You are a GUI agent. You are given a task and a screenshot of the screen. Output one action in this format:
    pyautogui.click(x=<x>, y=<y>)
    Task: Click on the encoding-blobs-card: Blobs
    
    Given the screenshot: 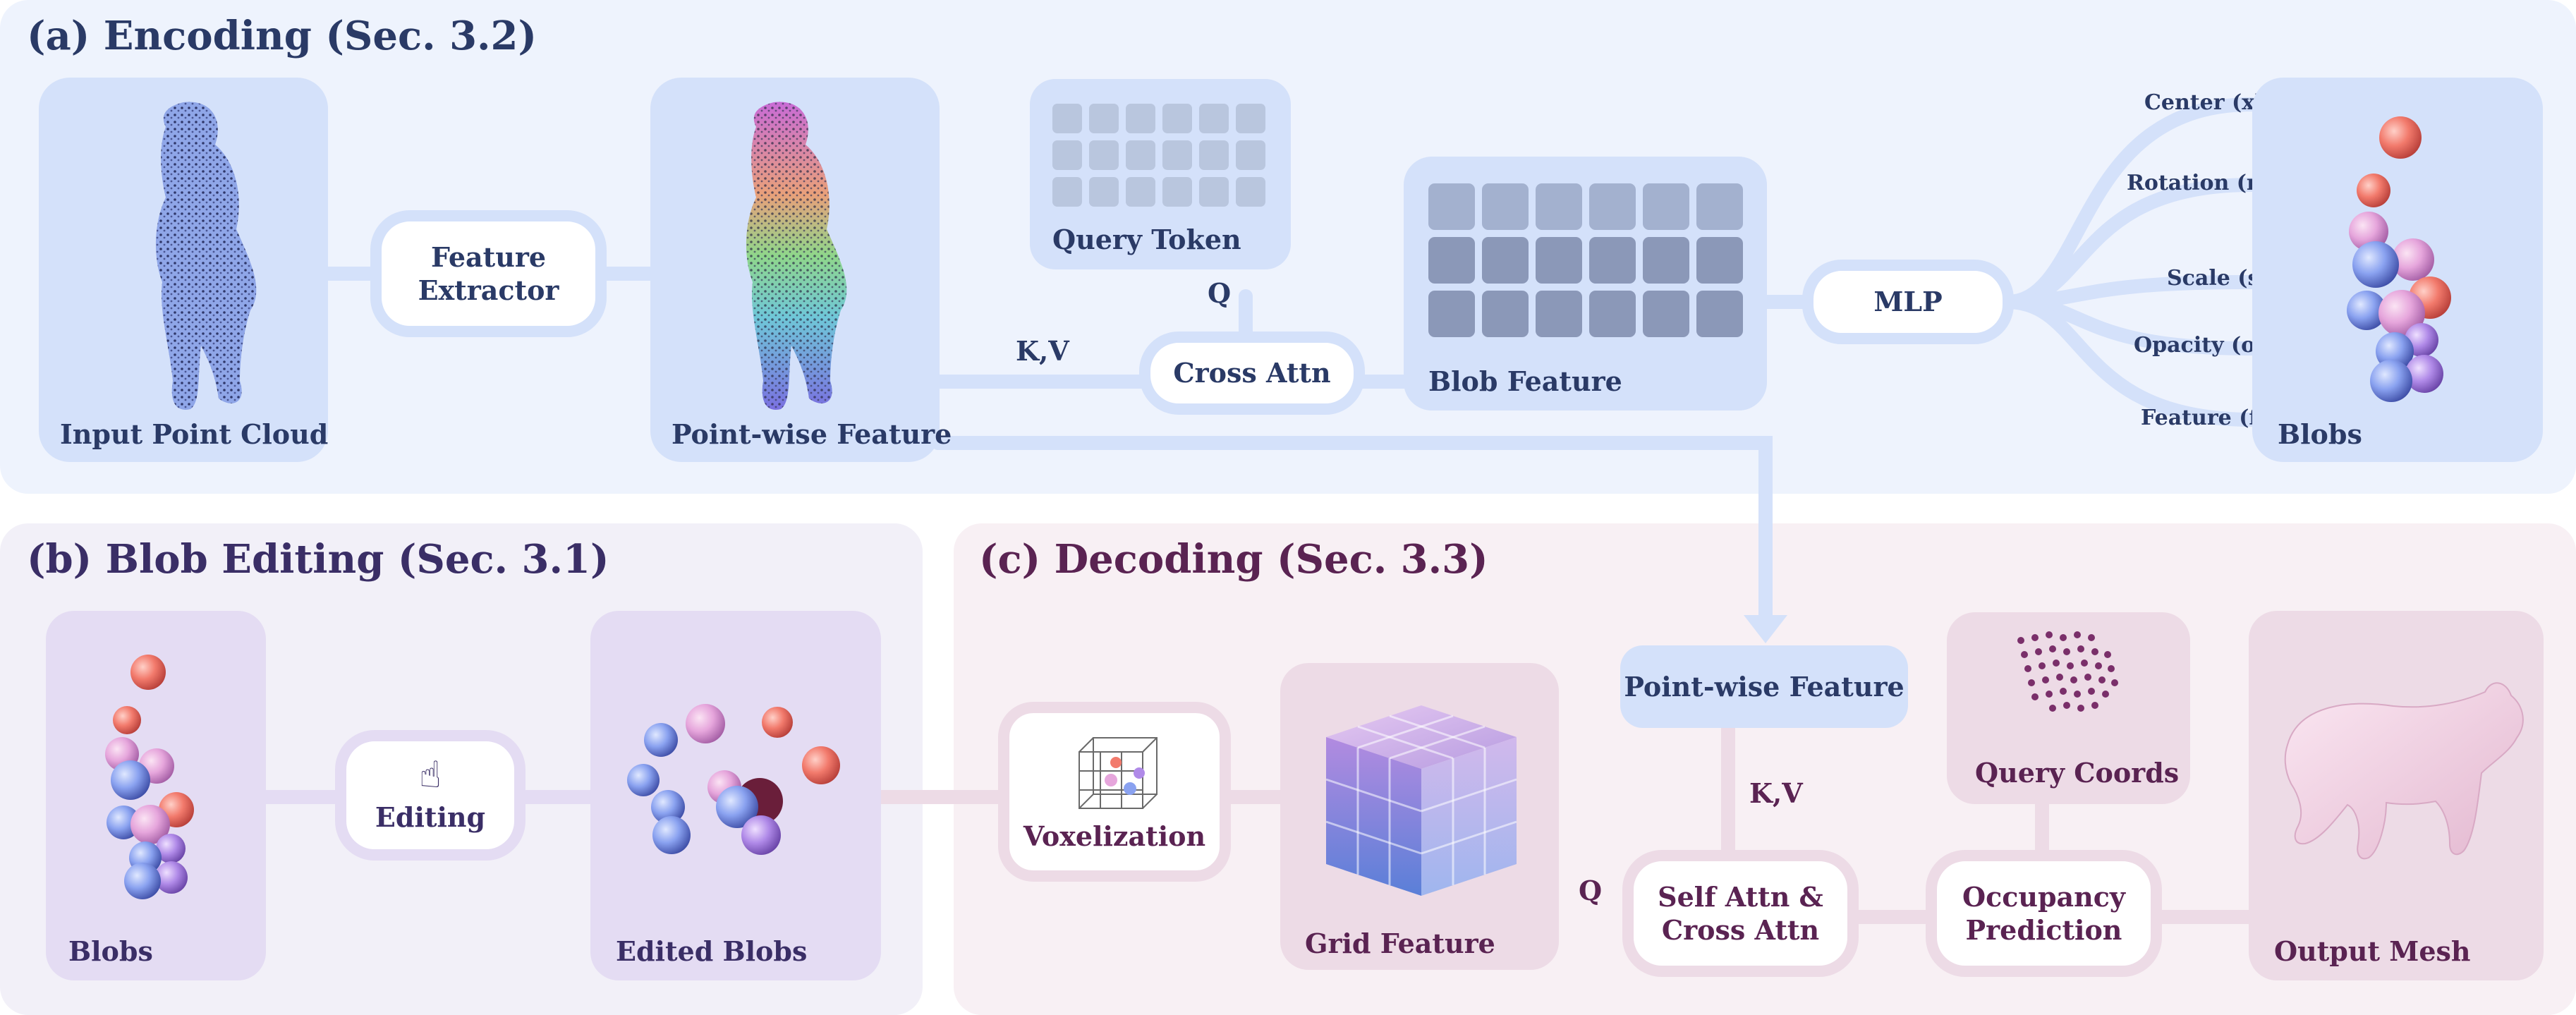 What is the action you would take?
    pyautogui.click(x=2397, y=270)
    